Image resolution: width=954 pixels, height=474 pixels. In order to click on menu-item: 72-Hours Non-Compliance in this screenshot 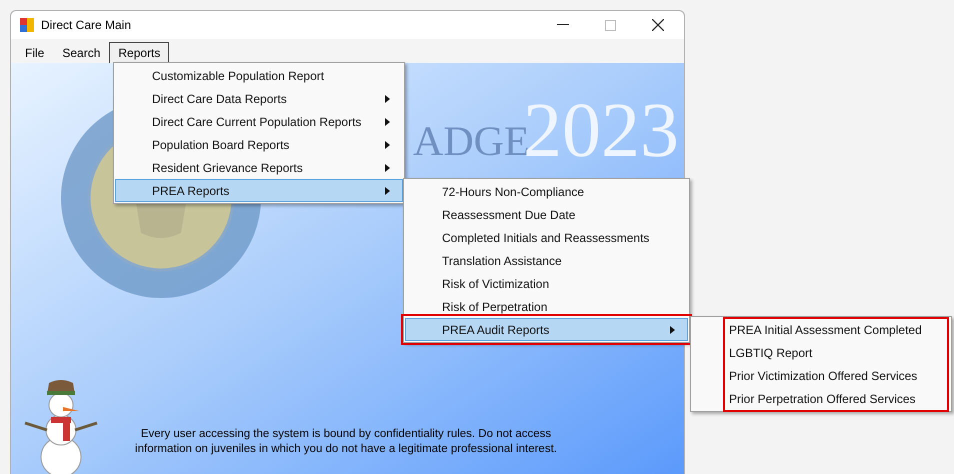, I will do `click(546, 191)`.